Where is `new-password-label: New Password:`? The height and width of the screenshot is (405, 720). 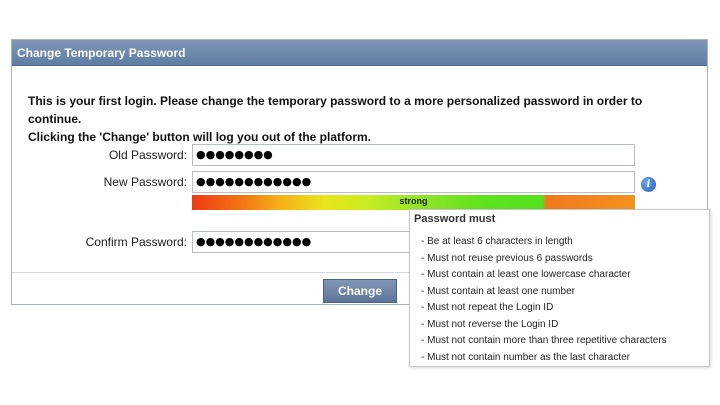
new-password-label: New Password: is located at coordinates (145, 182).